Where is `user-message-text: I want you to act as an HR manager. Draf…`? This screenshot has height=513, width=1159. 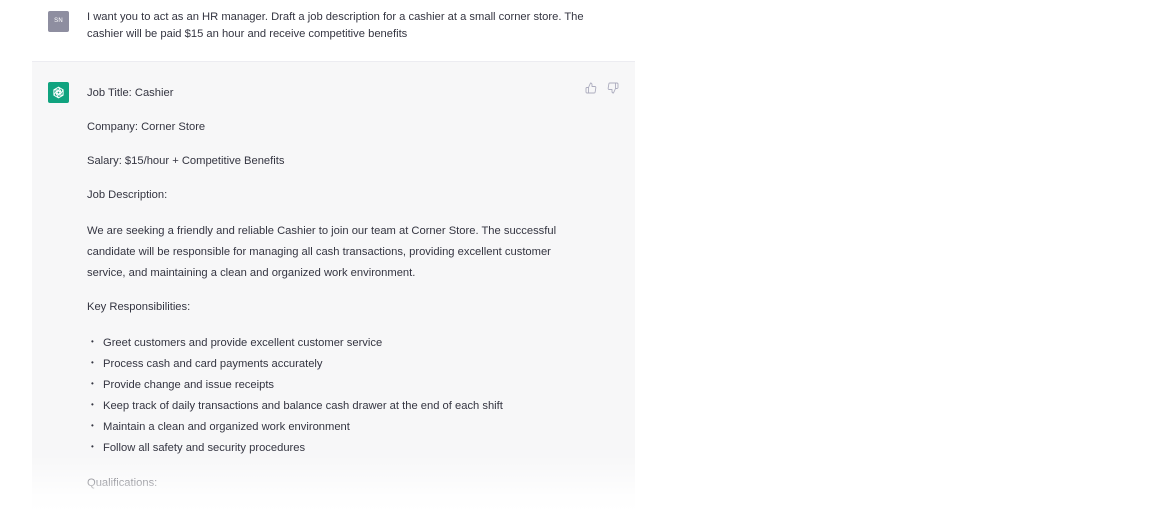
user-message-text: I want you to act as an HR manager. Draf… is located at coordinates (335, 25).